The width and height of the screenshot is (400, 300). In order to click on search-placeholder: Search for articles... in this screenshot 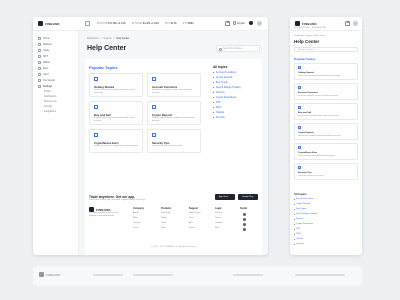, I will do `click(233, 49)`.